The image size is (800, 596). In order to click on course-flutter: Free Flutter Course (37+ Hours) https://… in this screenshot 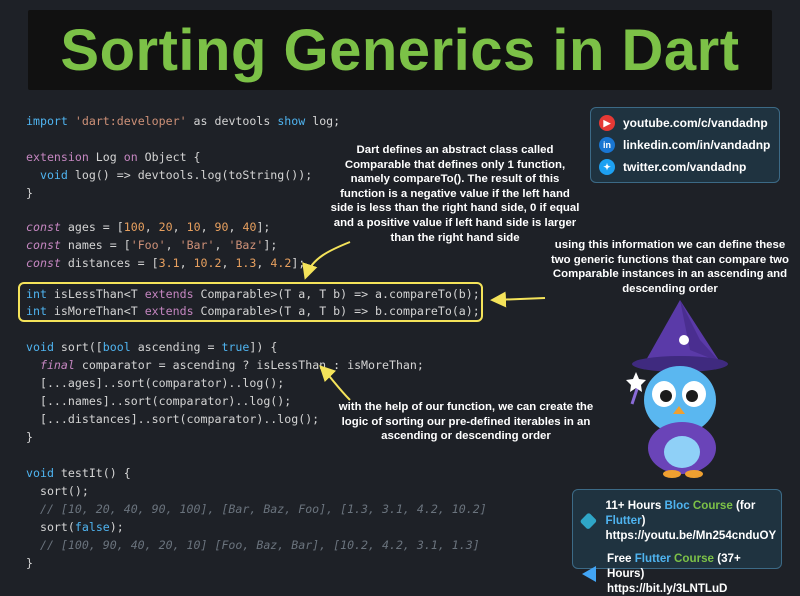, I will do `click(681, 573)`.